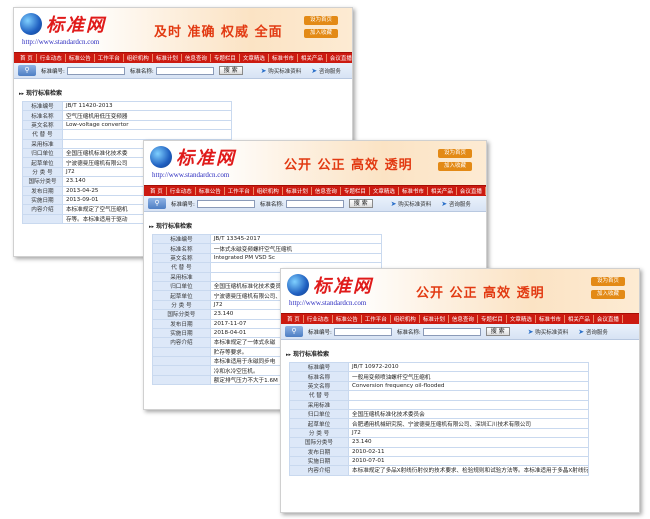  I want to click on table-row: 采用标准, so click(439, 404).